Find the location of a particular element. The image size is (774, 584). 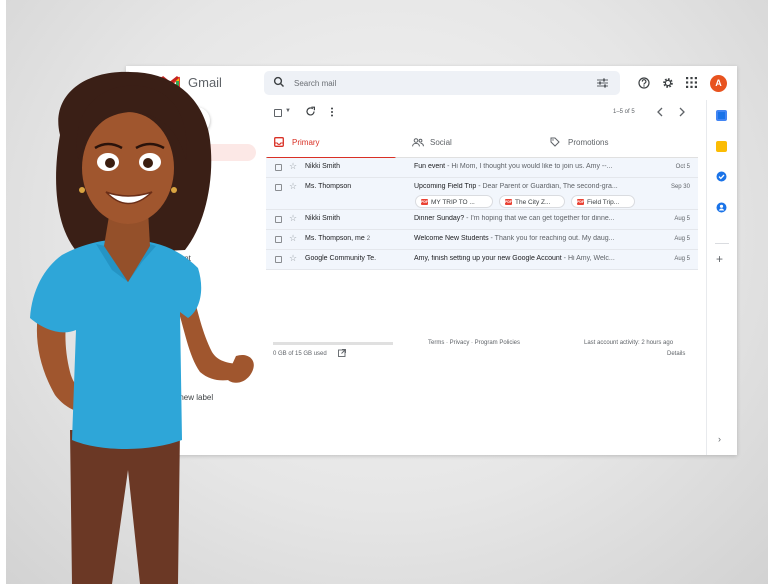

more-options-icon is located at coordinates (332, 112).